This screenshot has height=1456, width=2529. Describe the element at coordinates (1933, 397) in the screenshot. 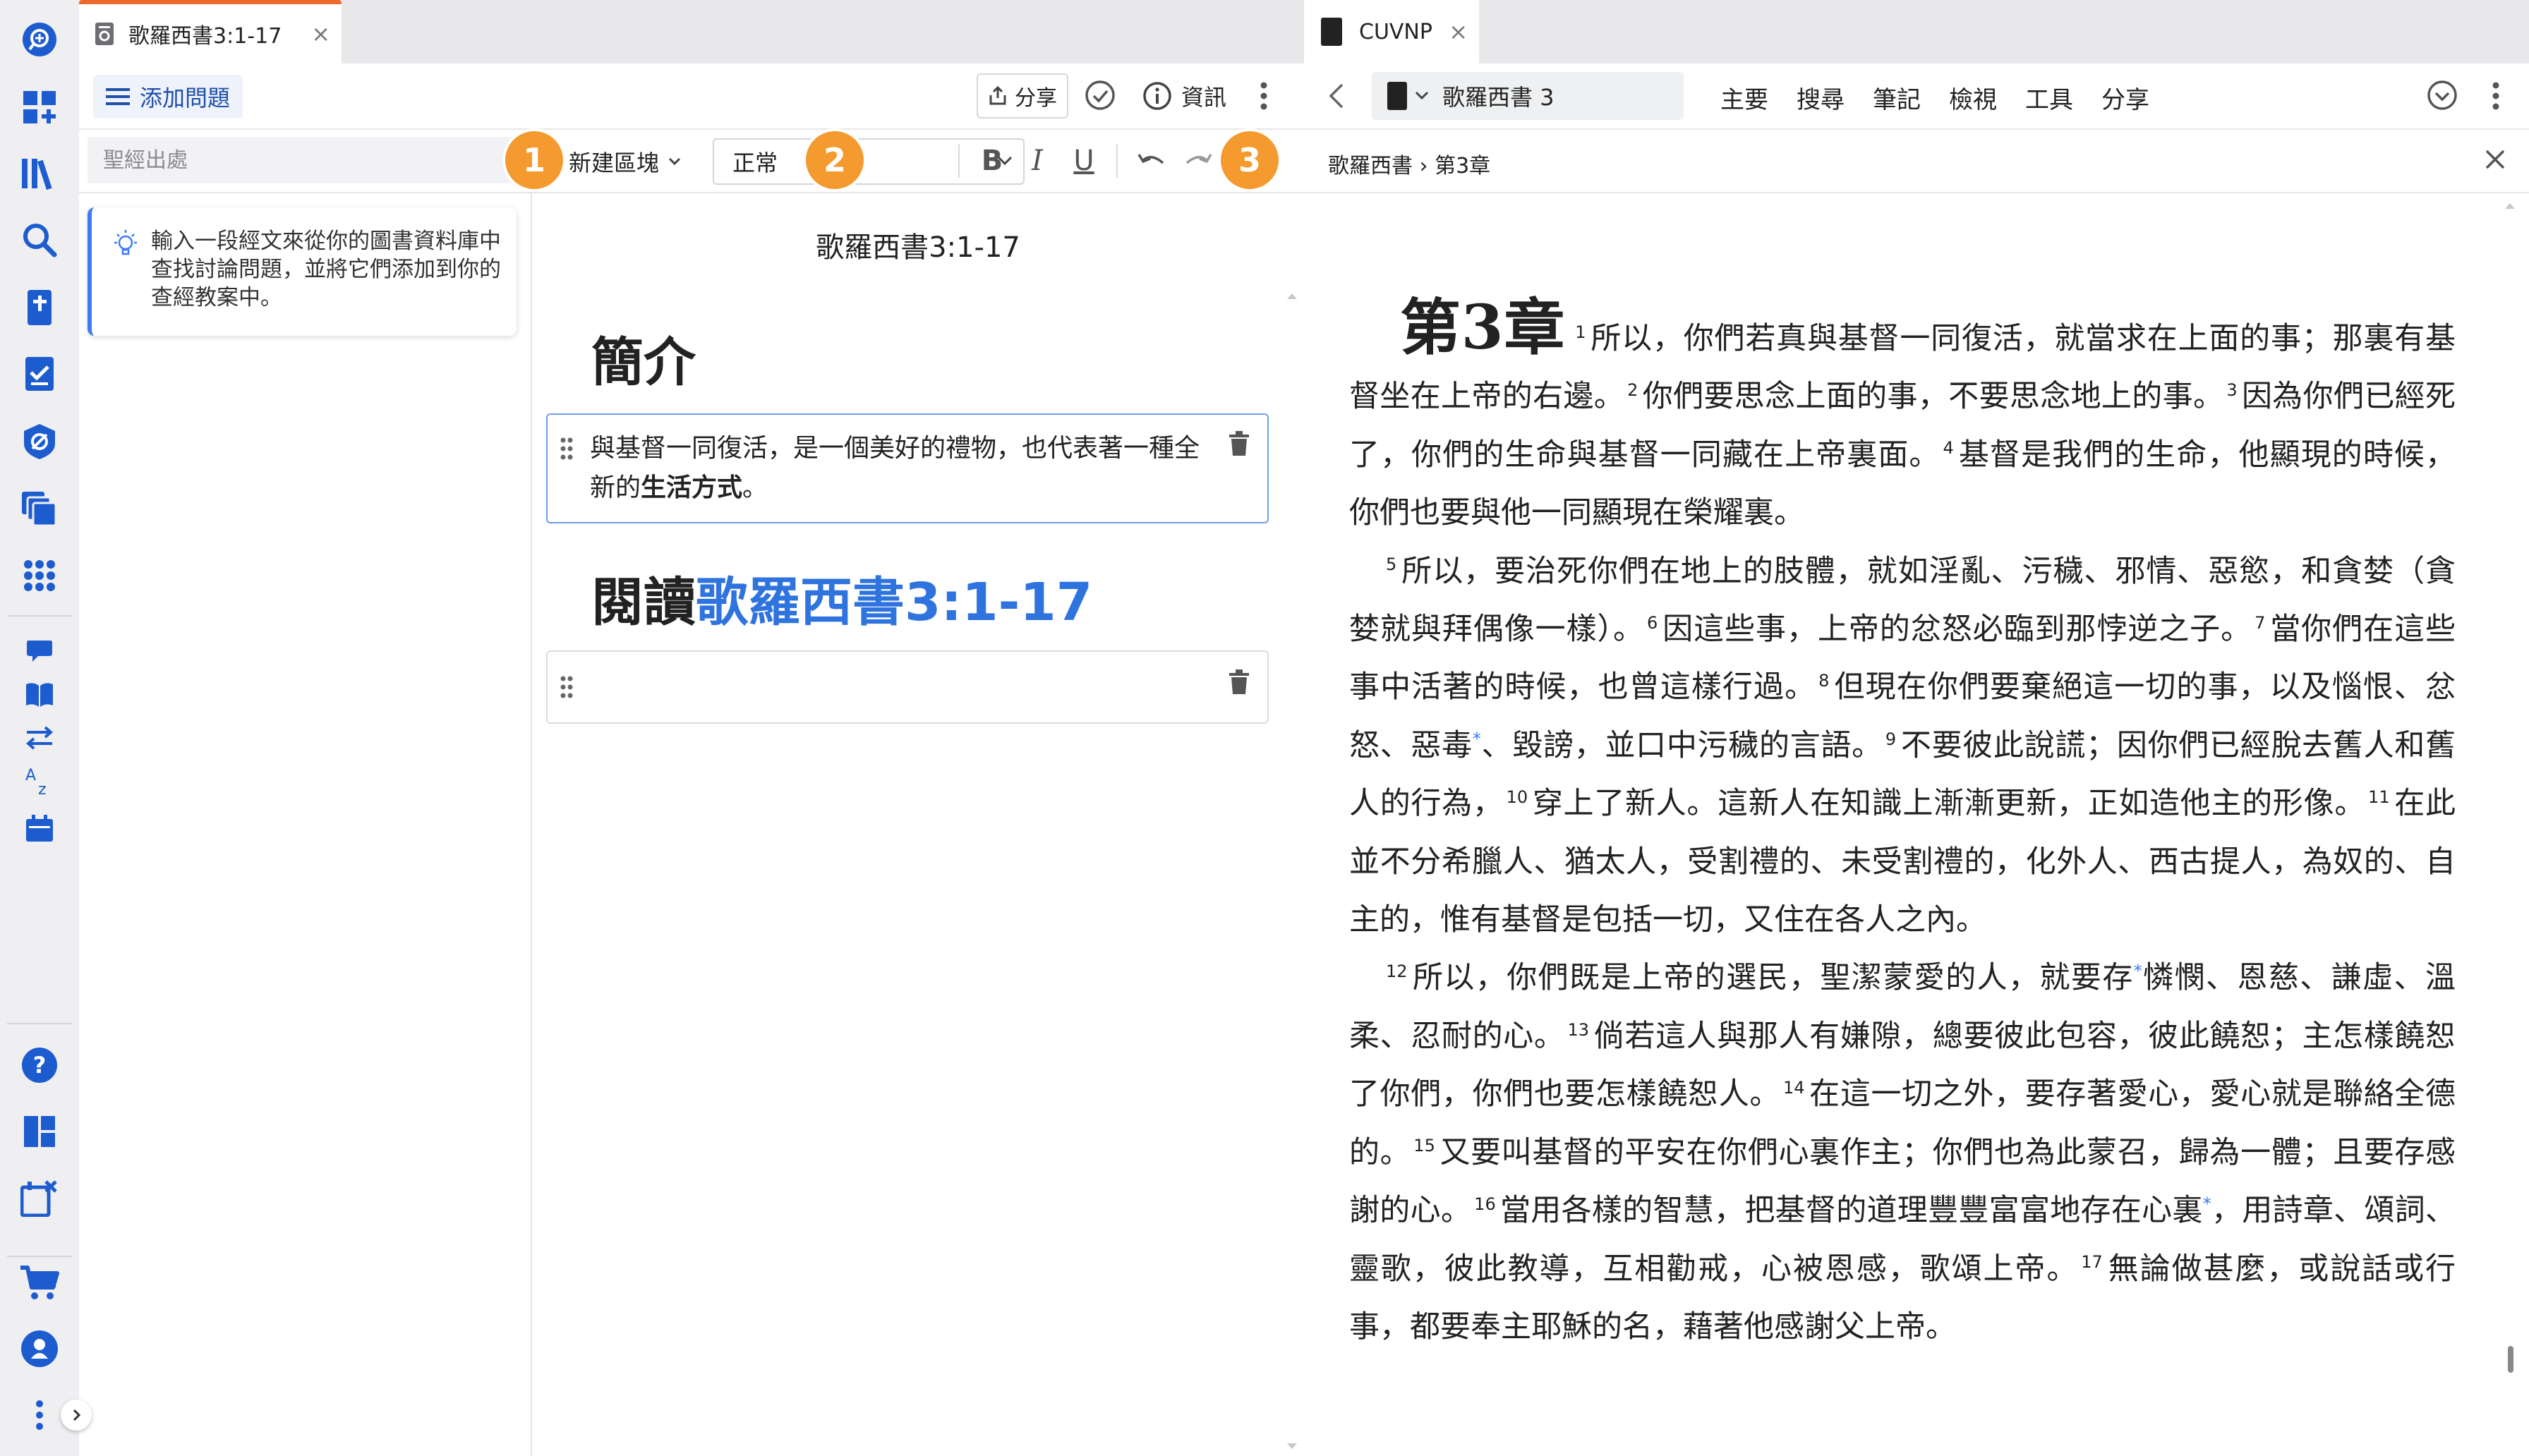

I see `verse-text: 你們要思念上面的事，不要思念地上的事。` at that location.